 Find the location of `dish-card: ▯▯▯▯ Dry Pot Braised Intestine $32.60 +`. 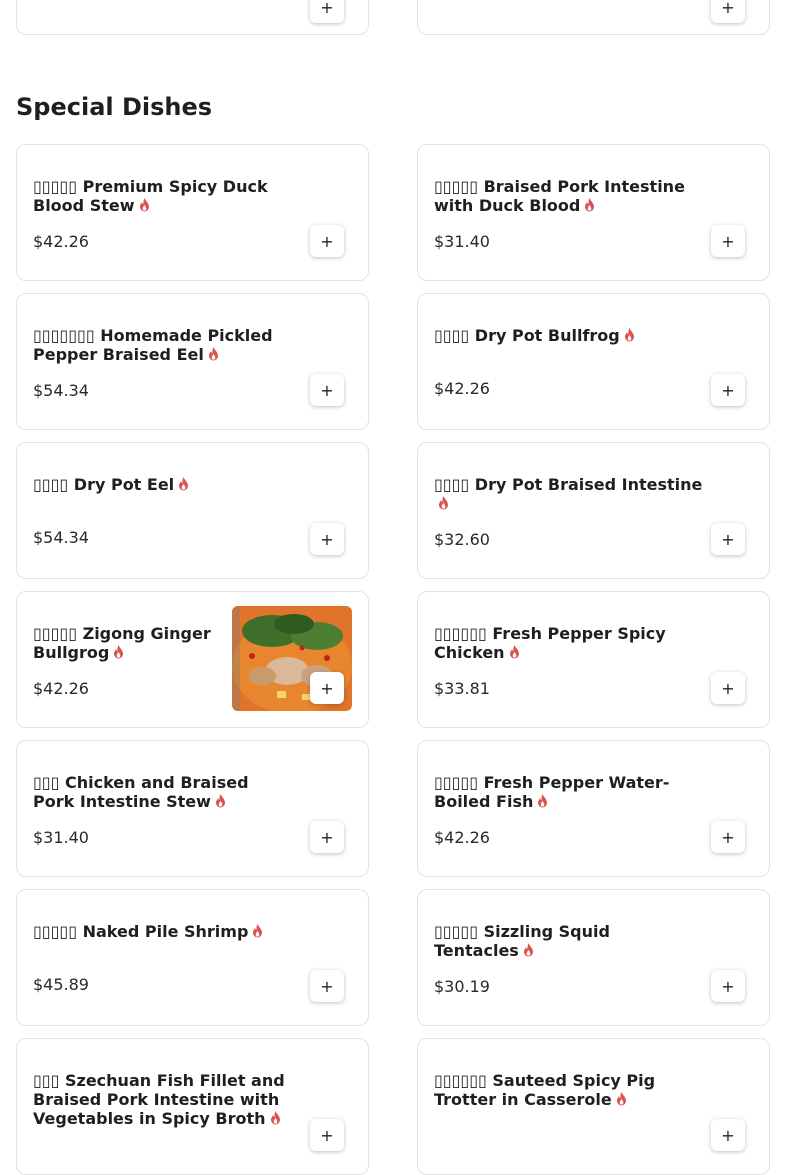

dish-card: ▯▯▯▯ Dry Pot Braised Intestine $32.60 + is located at coordinates (593, 510).